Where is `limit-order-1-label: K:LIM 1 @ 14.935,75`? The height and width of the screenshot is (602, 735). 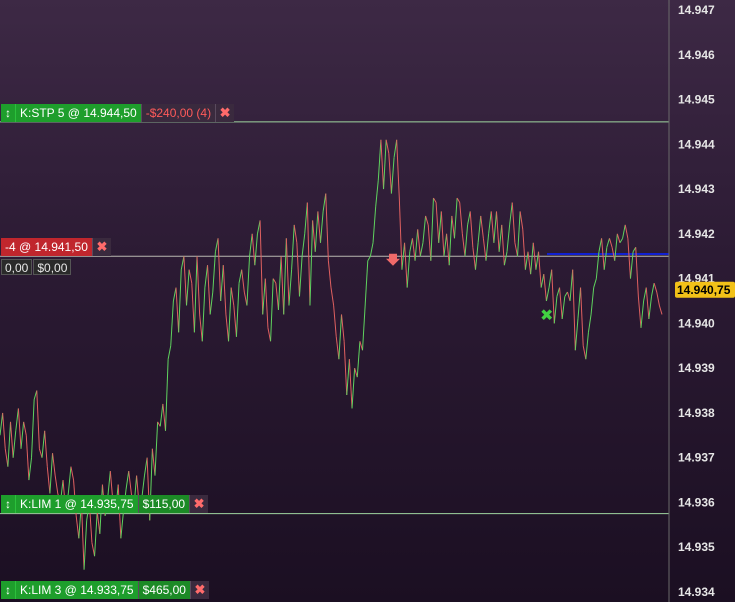 limit-order-1-label: K:LIM 1 @ 14.935,75 is located at coordinates (77, 504).